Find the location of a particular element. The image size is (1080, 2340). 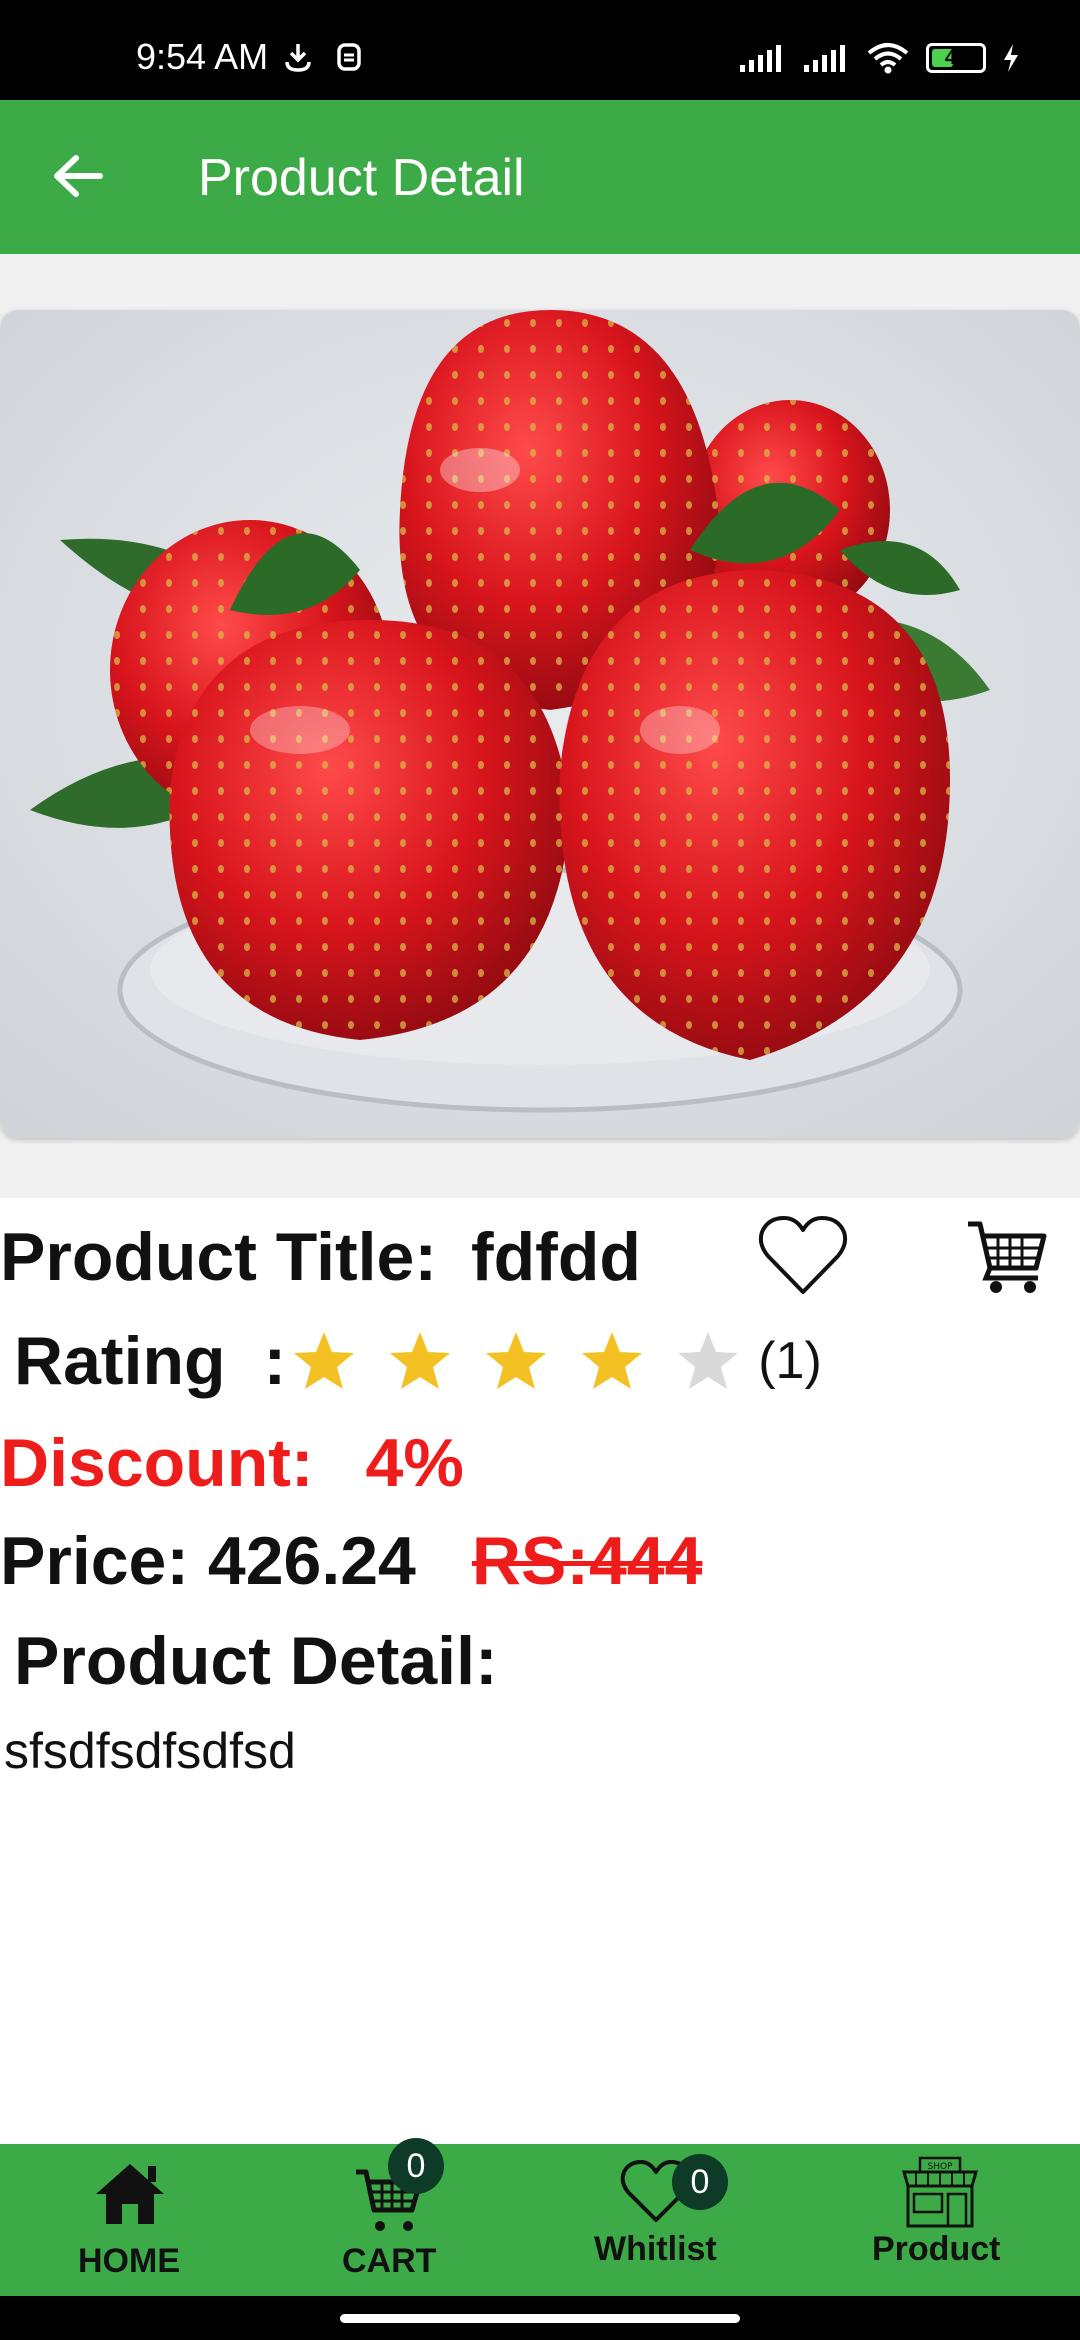

discount-row: Discount: 4% is located at coordinates (232, 1463).